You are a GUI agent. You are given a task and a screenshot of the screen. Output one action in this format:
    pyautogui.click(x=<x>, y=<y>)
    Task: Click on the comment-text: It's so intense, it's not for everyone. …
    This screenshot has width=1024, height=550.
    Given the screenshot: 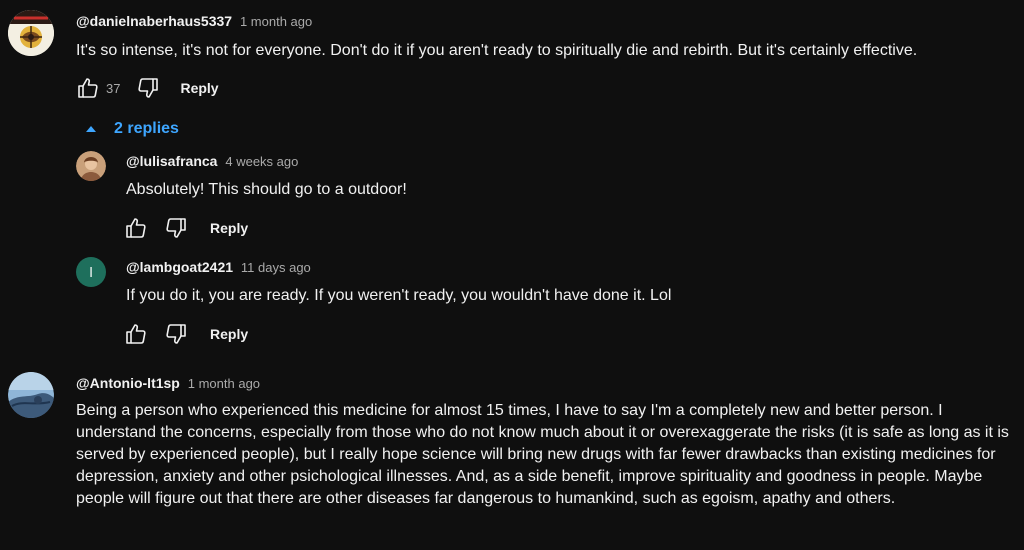 What is the action you would take?
    pyautogui.click(x=497, y=50)
    